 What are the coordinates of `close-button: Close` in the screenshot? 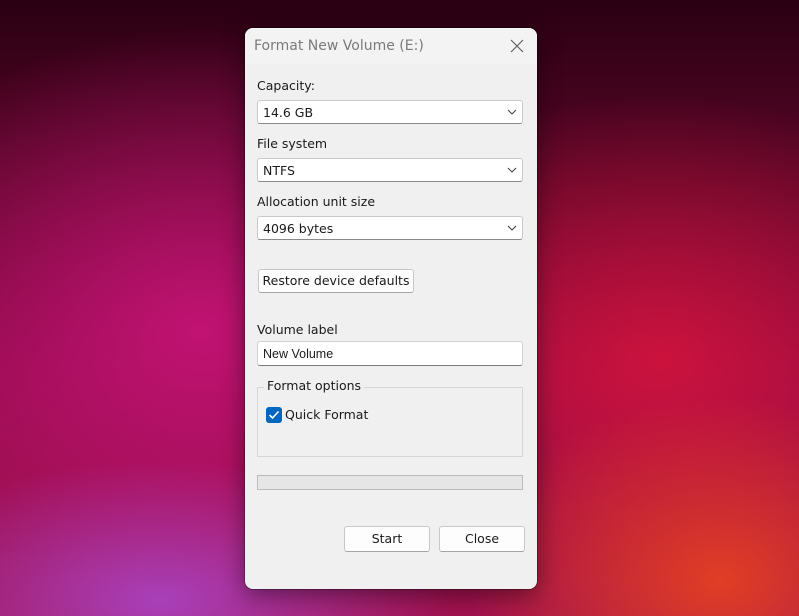 It's located at (482, 539).